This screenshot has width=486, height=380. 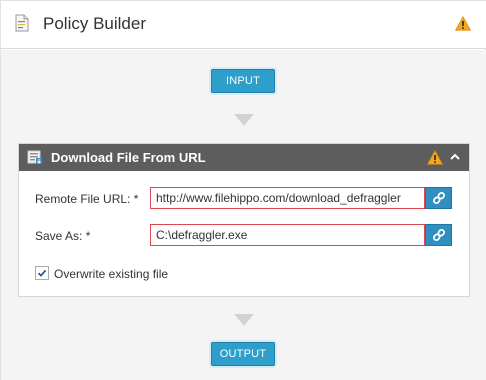 I want to click on overwrite-label: Overwrite existing file, so click(x=111, y=274).